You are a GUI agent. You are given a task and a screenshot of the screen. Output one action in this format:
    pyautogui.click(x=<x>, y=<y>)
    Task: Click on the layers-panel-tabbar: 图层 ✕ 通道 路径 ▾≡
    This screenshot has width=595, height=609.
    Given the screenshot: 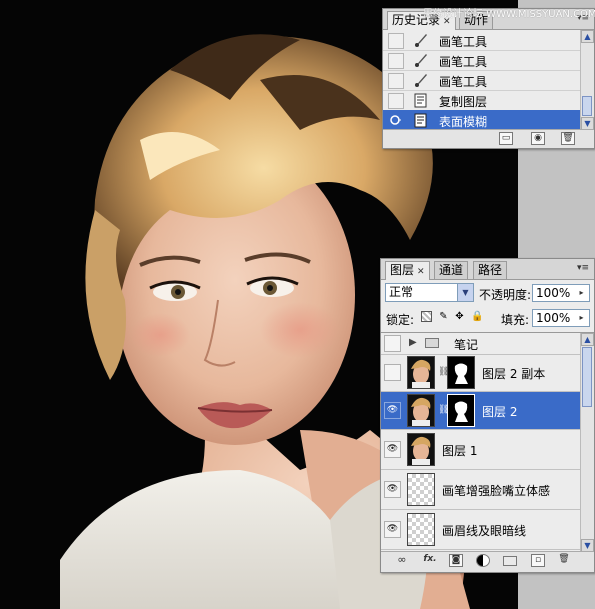 What is the action you would take?
    pyautogui.click(x=487, y=269)
    